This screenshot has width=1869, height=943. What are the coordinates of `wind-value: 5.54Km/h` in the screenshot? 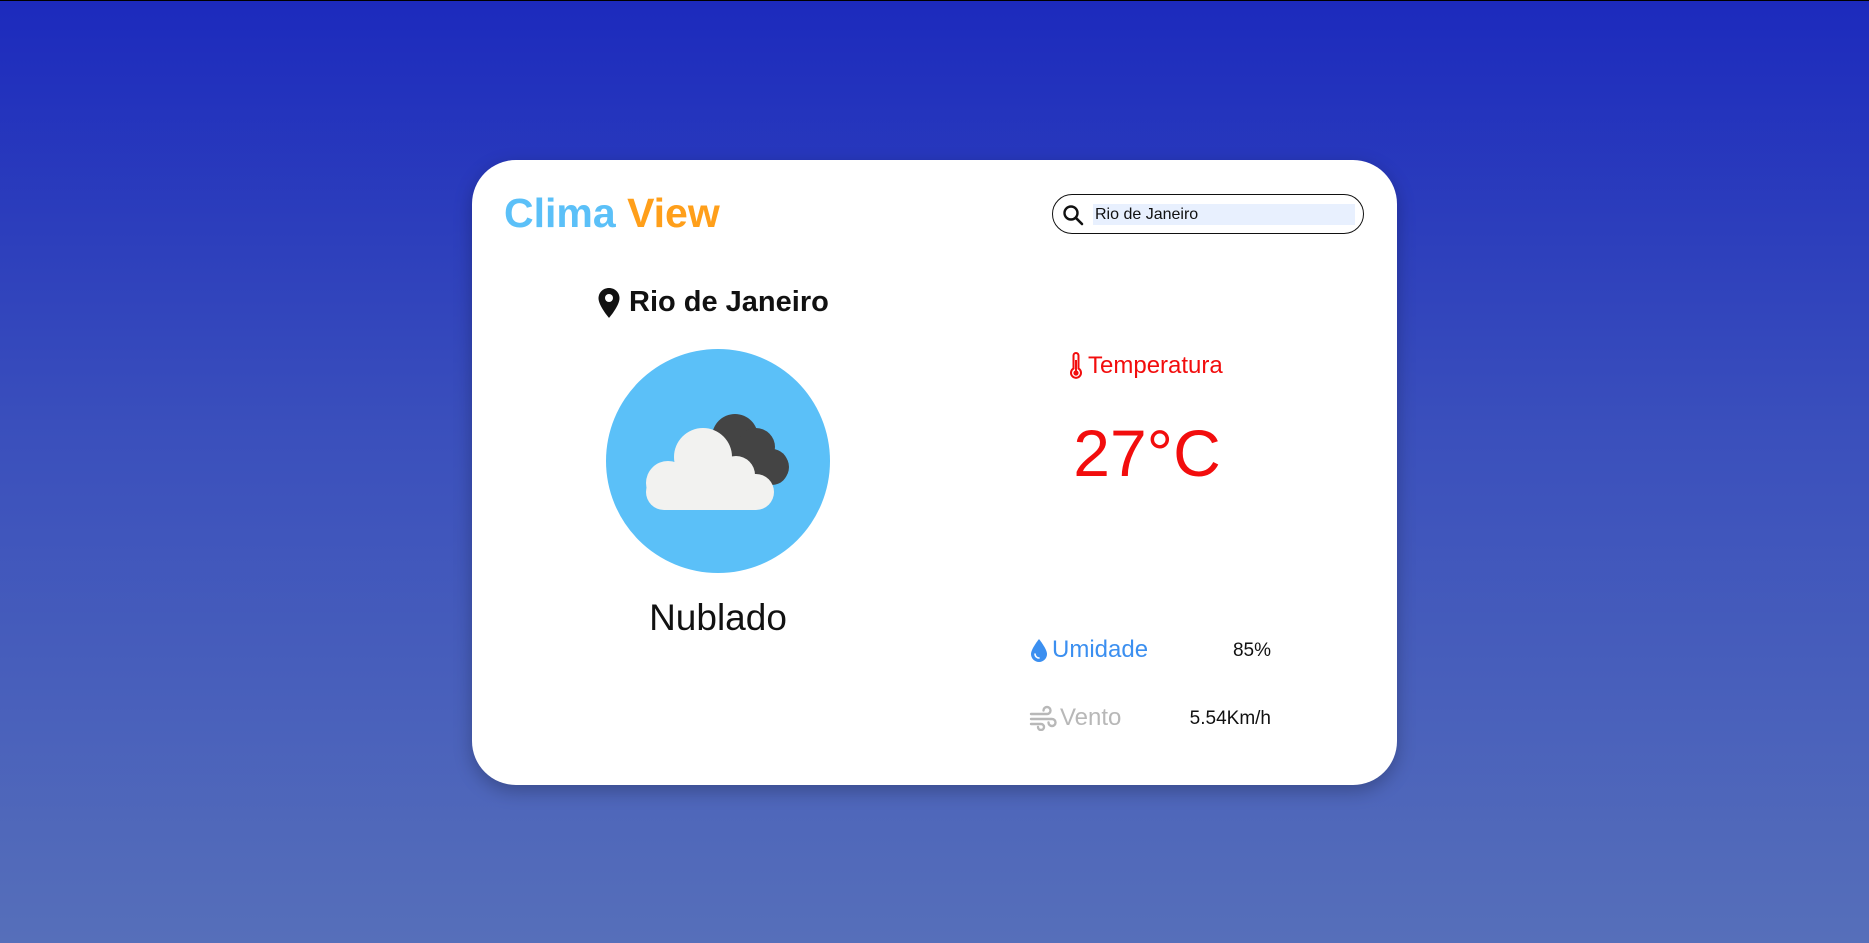 It's located at (1230, 718).